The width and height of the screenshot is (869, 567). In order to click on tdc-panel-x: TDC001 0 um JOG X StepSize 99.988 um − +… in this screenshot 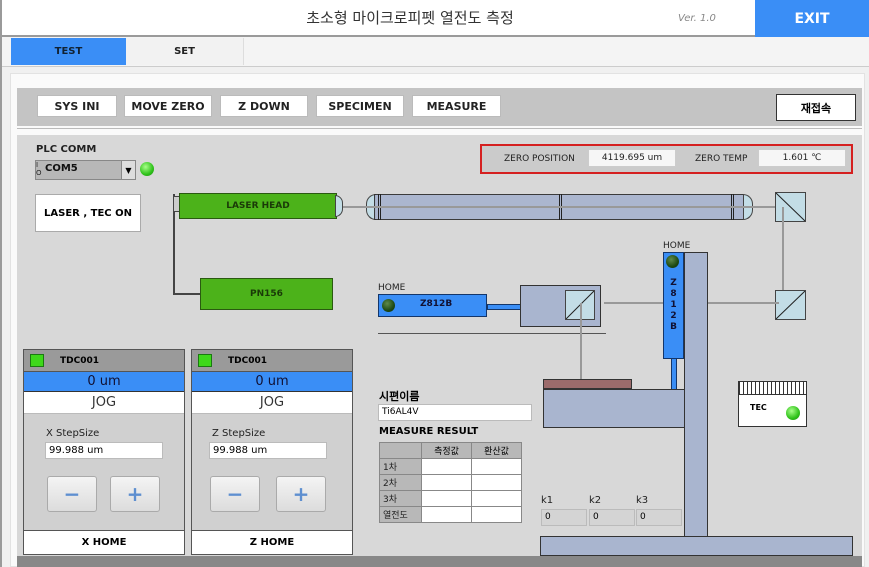, I will do `click(104, 452)`.